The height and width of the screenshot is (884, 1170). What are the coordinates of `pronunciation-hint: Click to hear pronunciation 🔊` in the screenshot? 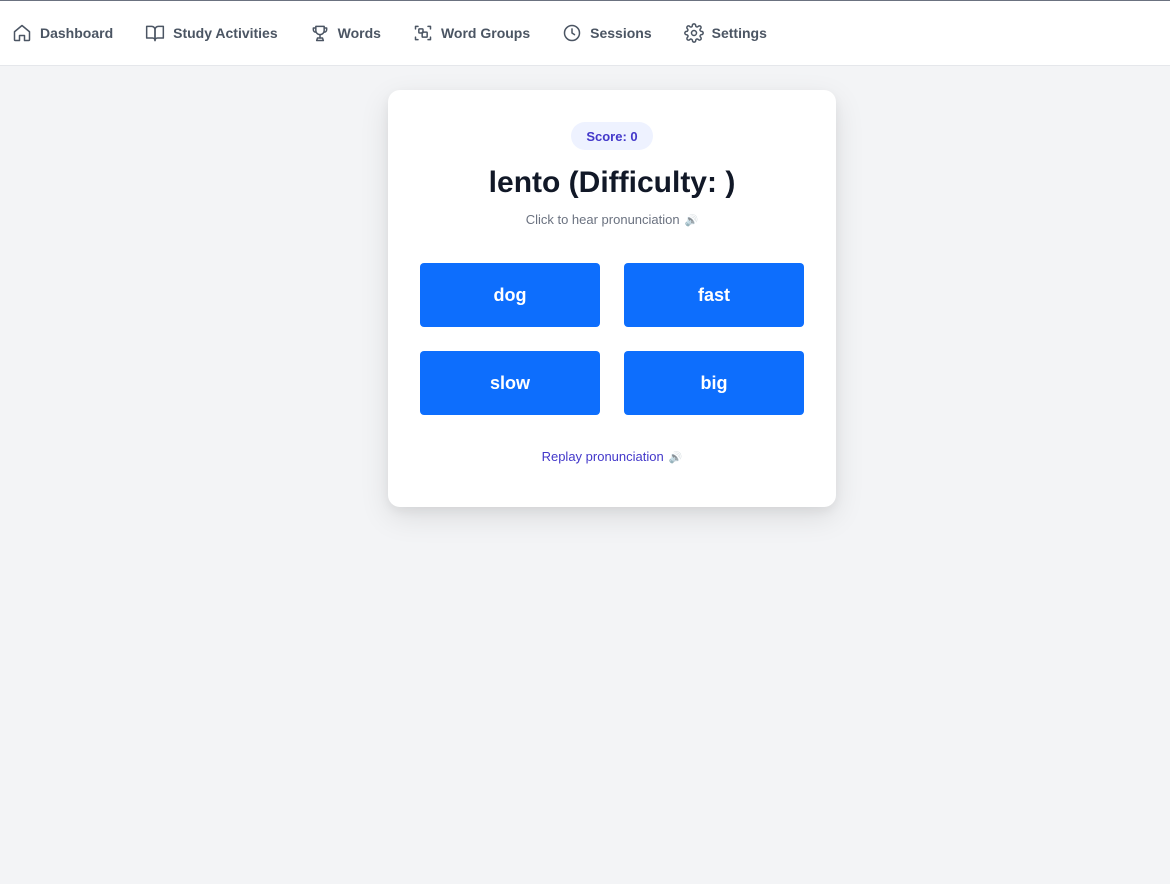 It's located at (612, 219).